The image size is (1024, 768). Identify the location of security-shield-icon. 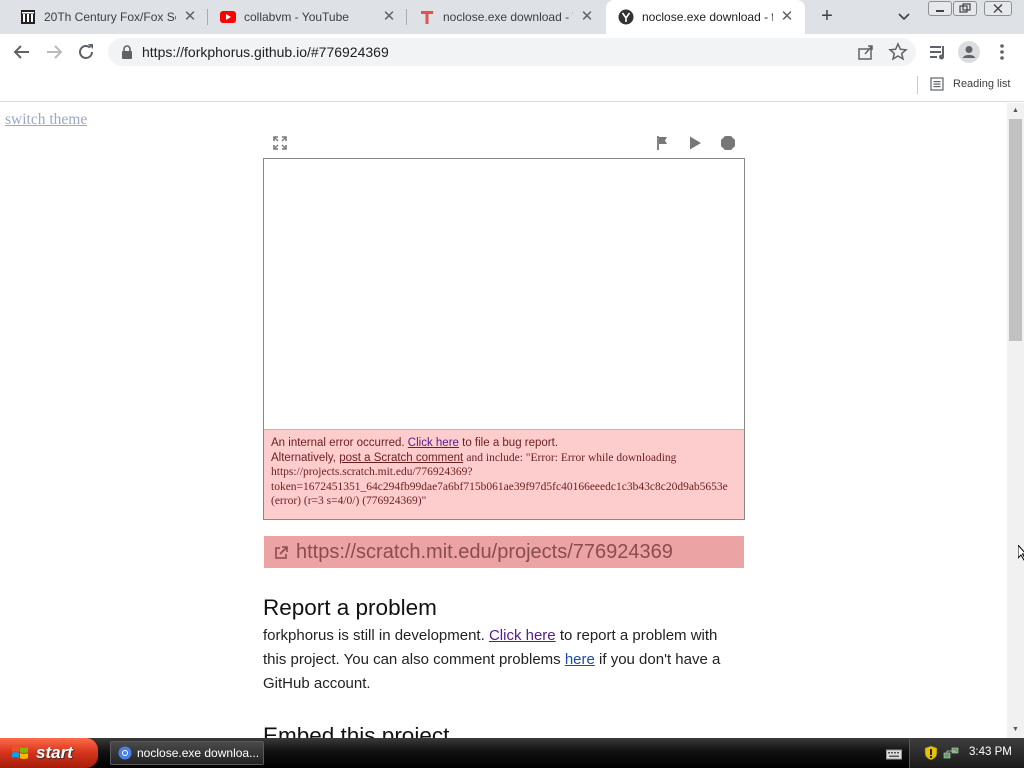
(931, 753).